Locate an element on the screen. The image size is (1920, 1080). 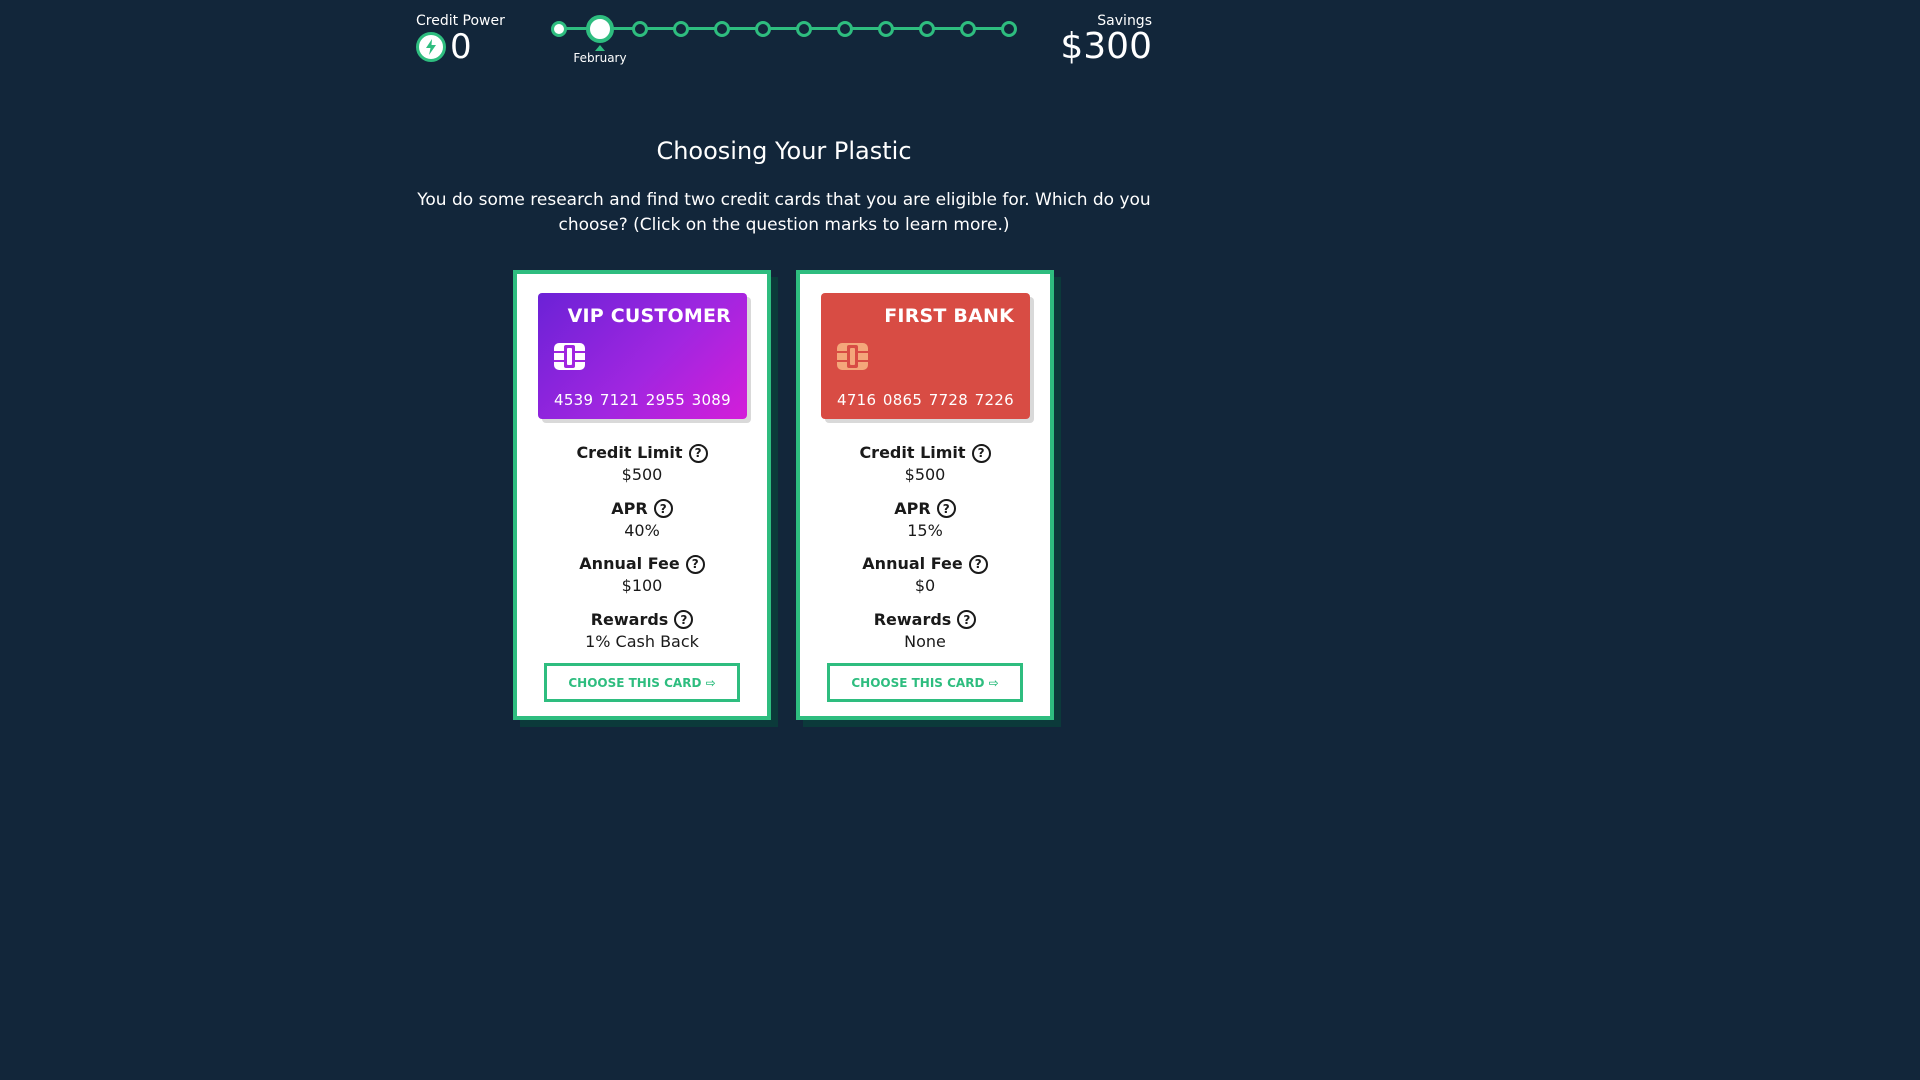
apr-value: 15% is located at coordinates (925, 530).